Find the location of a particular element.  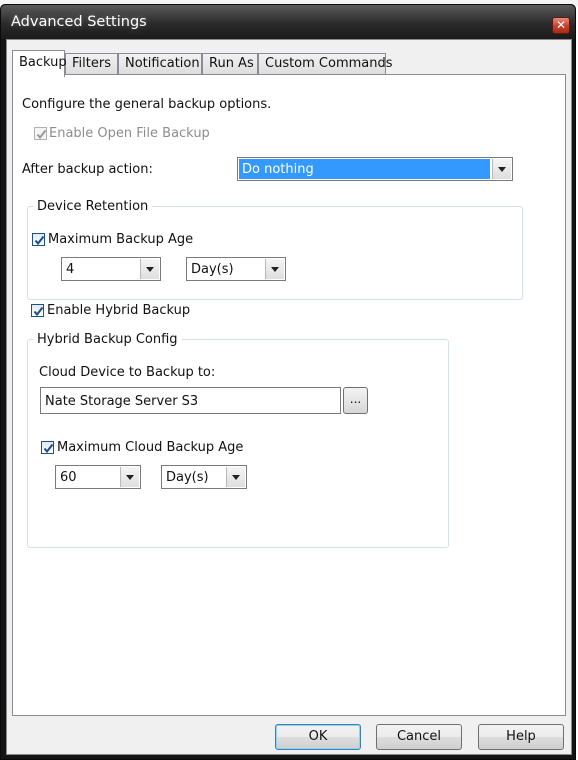

cloud-device-field: Nate Storage Server S3 is located at coordinates (190, 400).